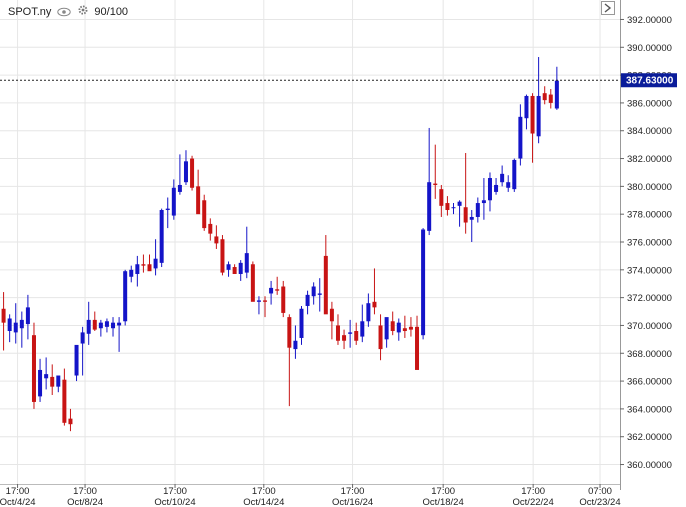 The height and width of the screenshot is (507, 686). I want to click on x-tick-date: Oct/10/24, so click(174, 502).